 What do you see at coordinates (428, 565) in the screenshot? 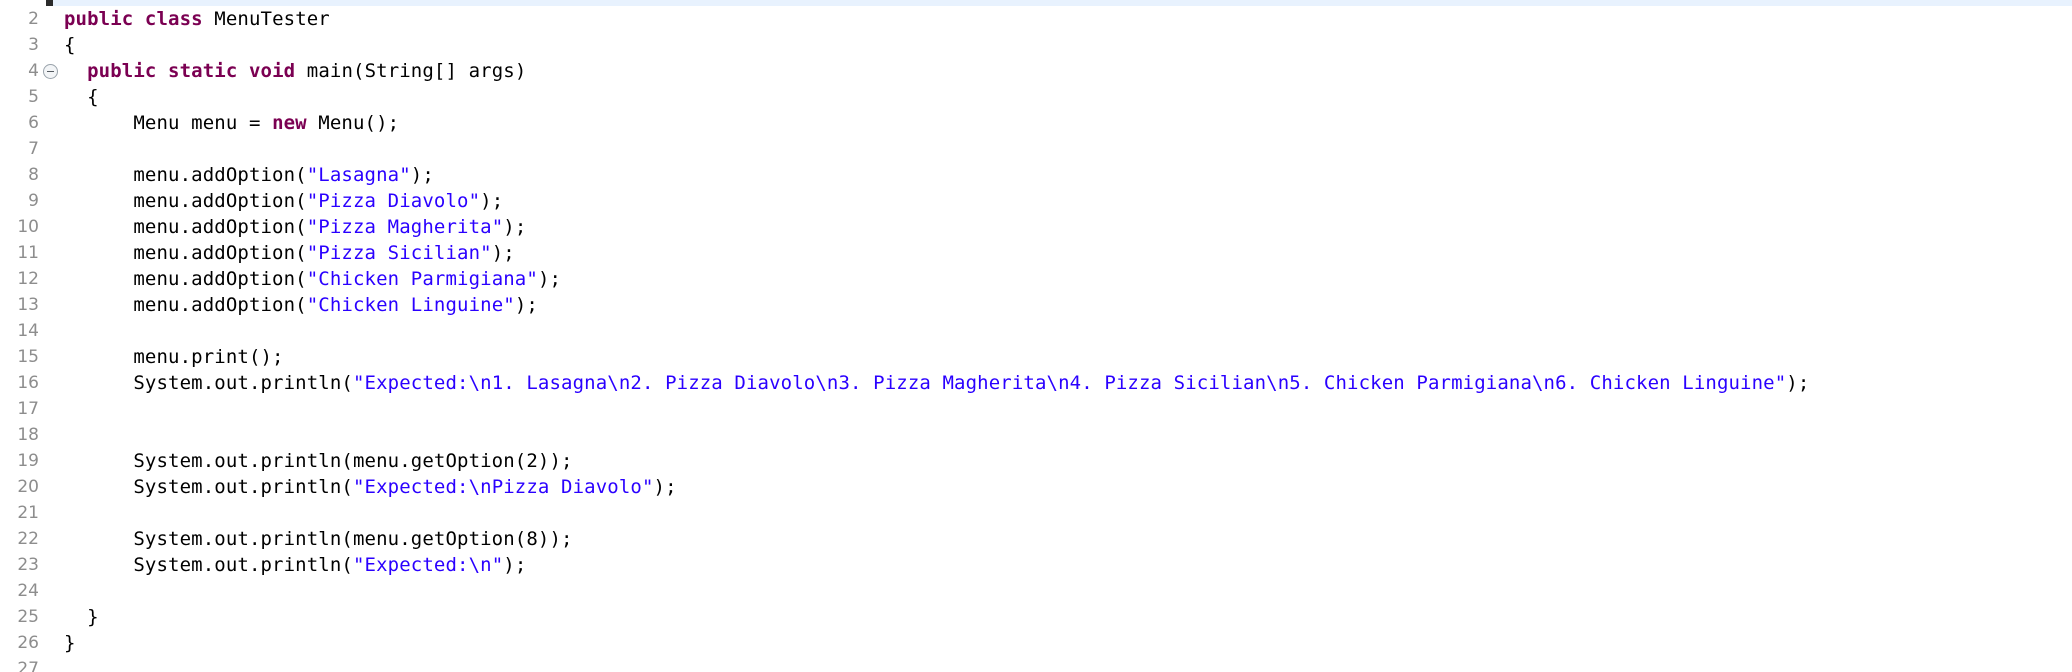
I see `token-str: "Expected:\n"` at bounding box center [428, 565].